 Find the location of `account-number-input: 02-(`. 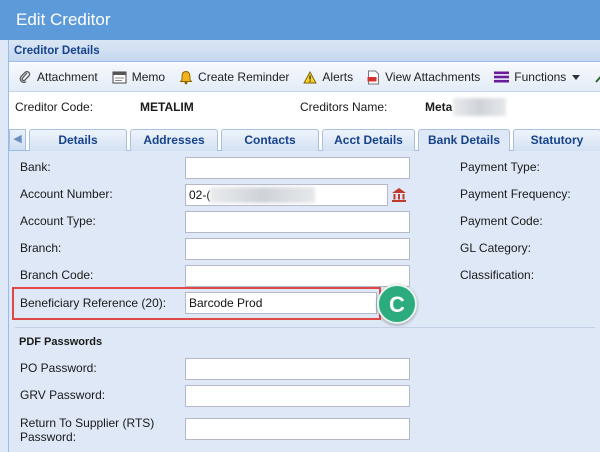

account-number-input: 02-( is located at coordinates (286, 195).